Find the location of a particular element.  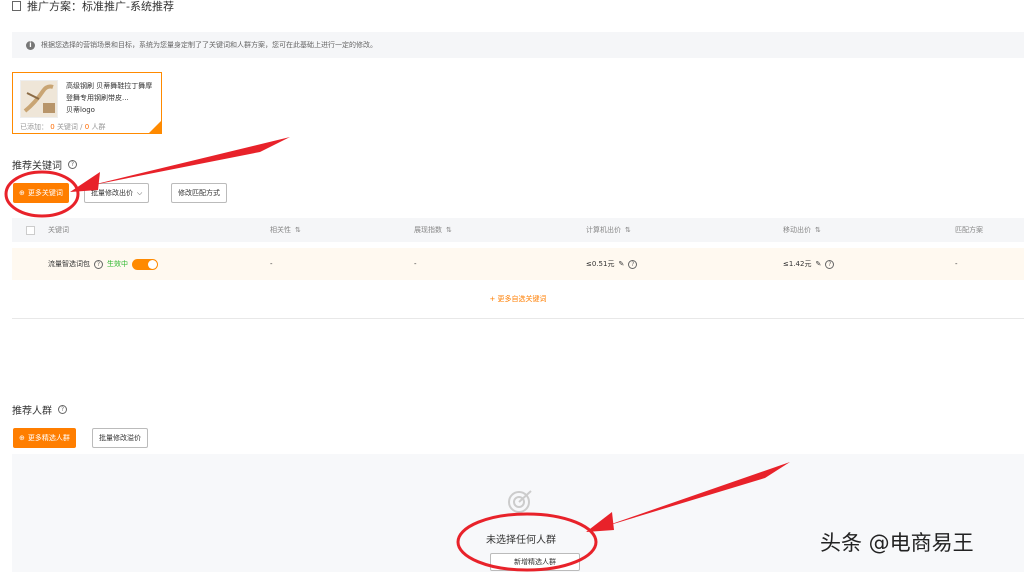

annotation-arrowhead-keywords is located at coordinates (85, 182).